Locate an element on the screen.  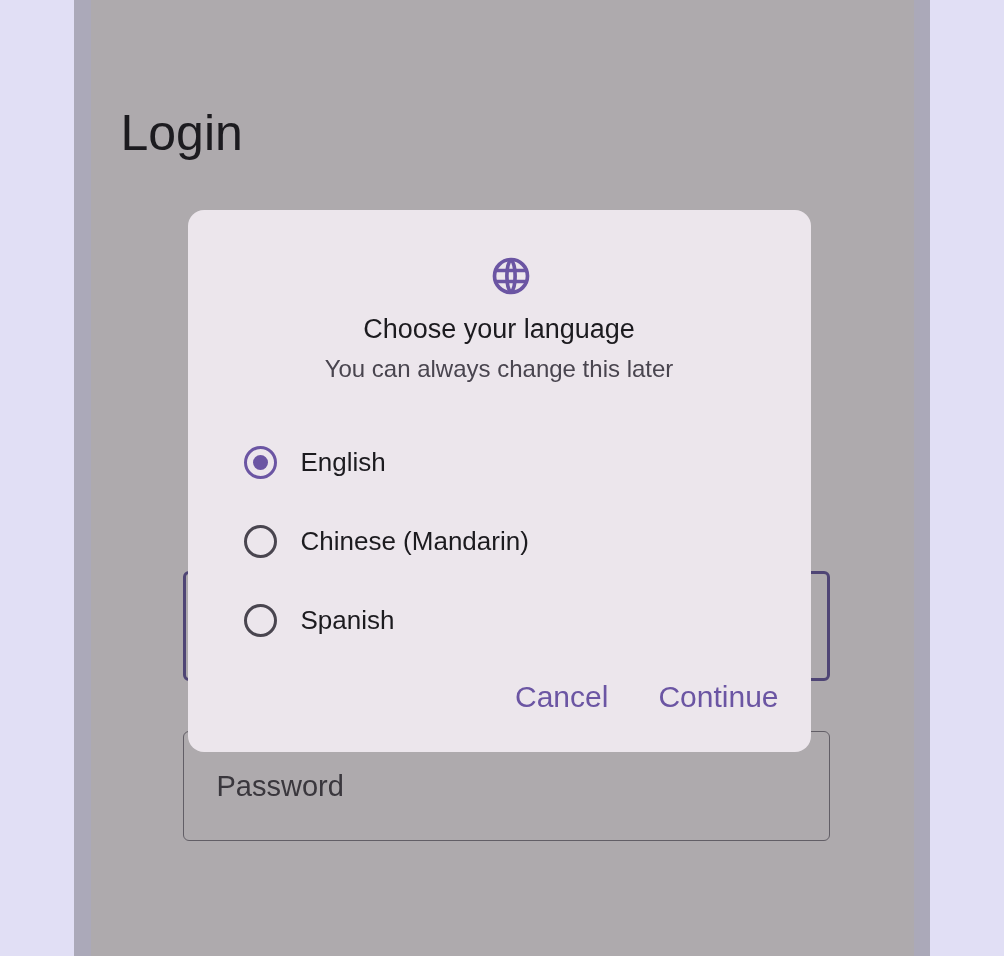
cancel-button: Cancel is located at coordinates (562, 697).